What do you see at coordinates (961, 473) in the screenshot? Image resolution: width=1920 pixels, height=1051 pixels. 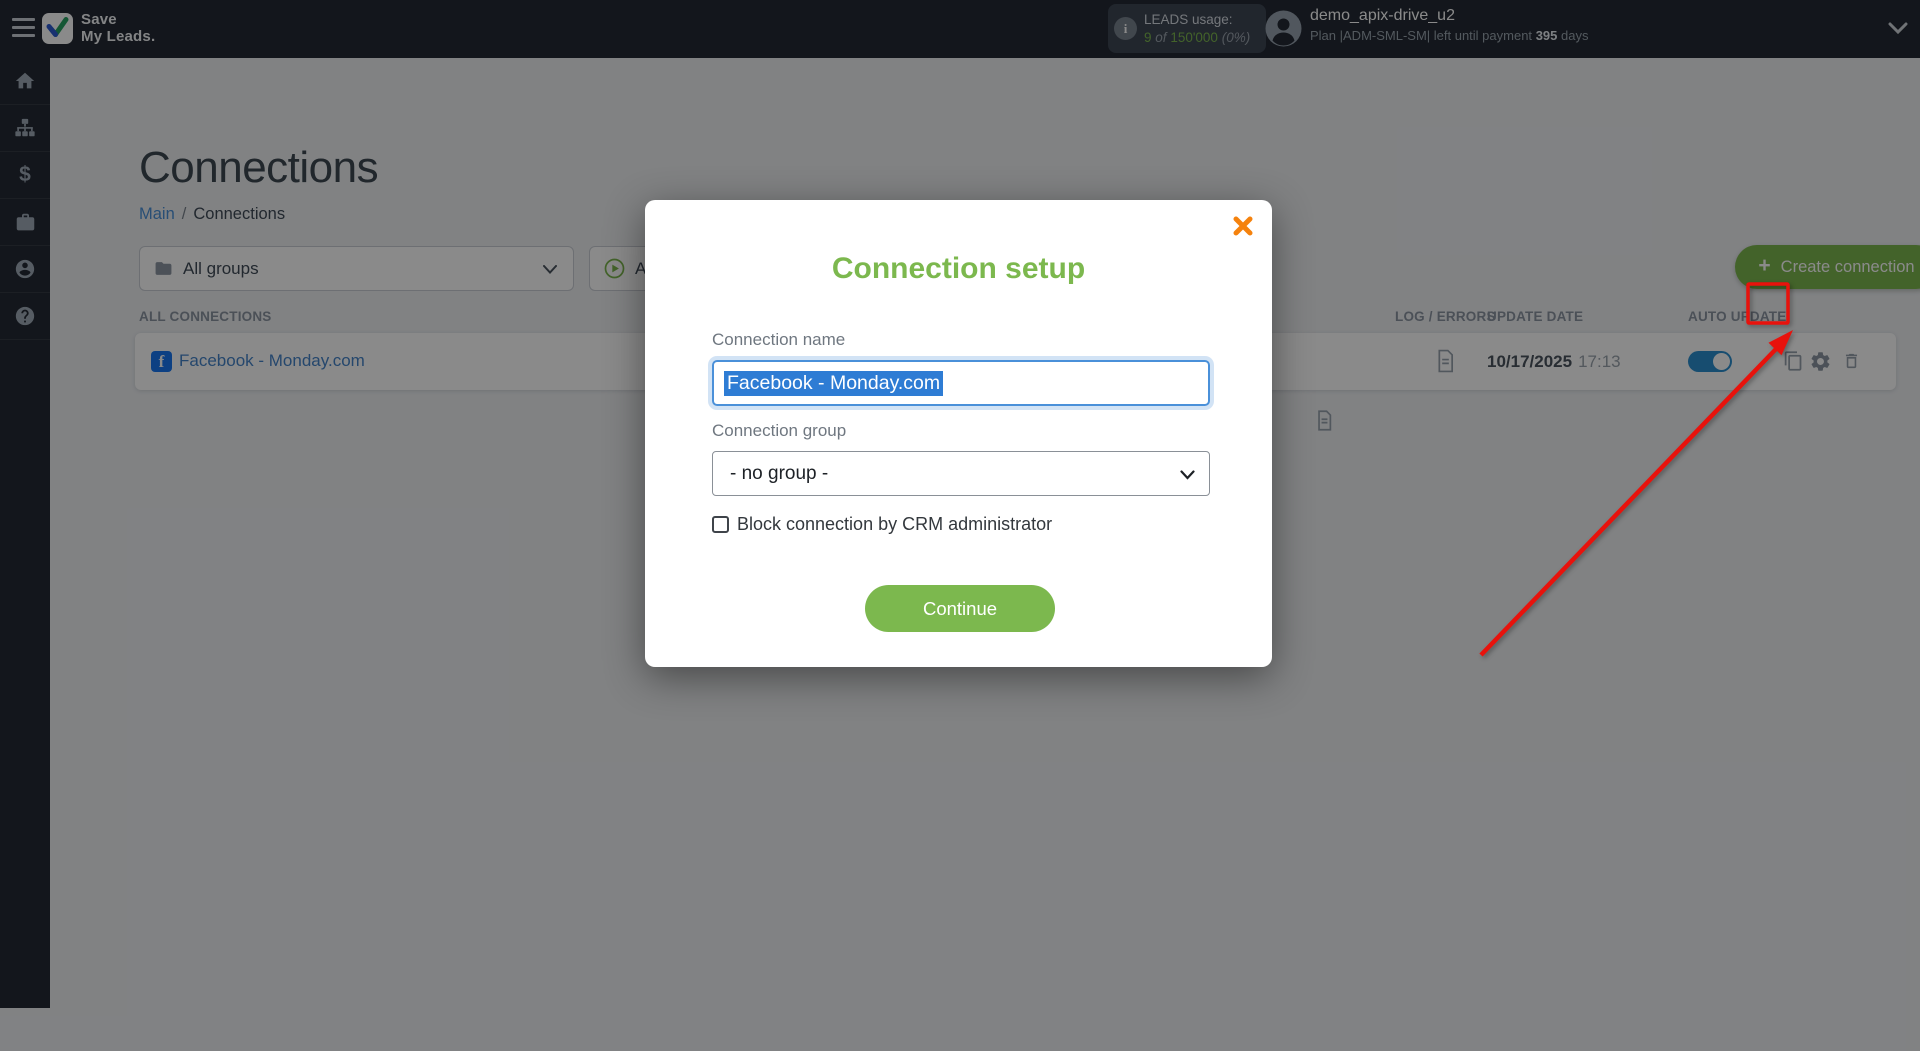 I see `connection-group-select: - no group -` at bounding box center [961, 473].